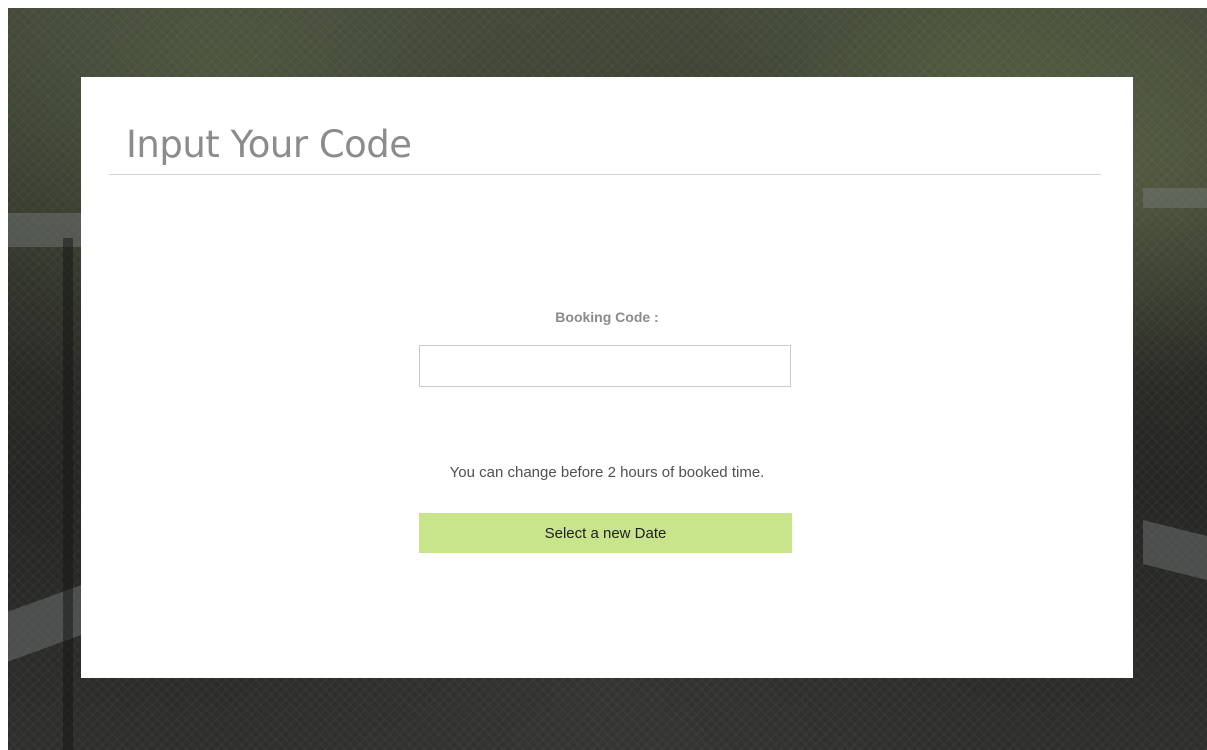 The height and width of the screenshot is (750, 1207). I want to click on booking-code-input, so click(605, 366).